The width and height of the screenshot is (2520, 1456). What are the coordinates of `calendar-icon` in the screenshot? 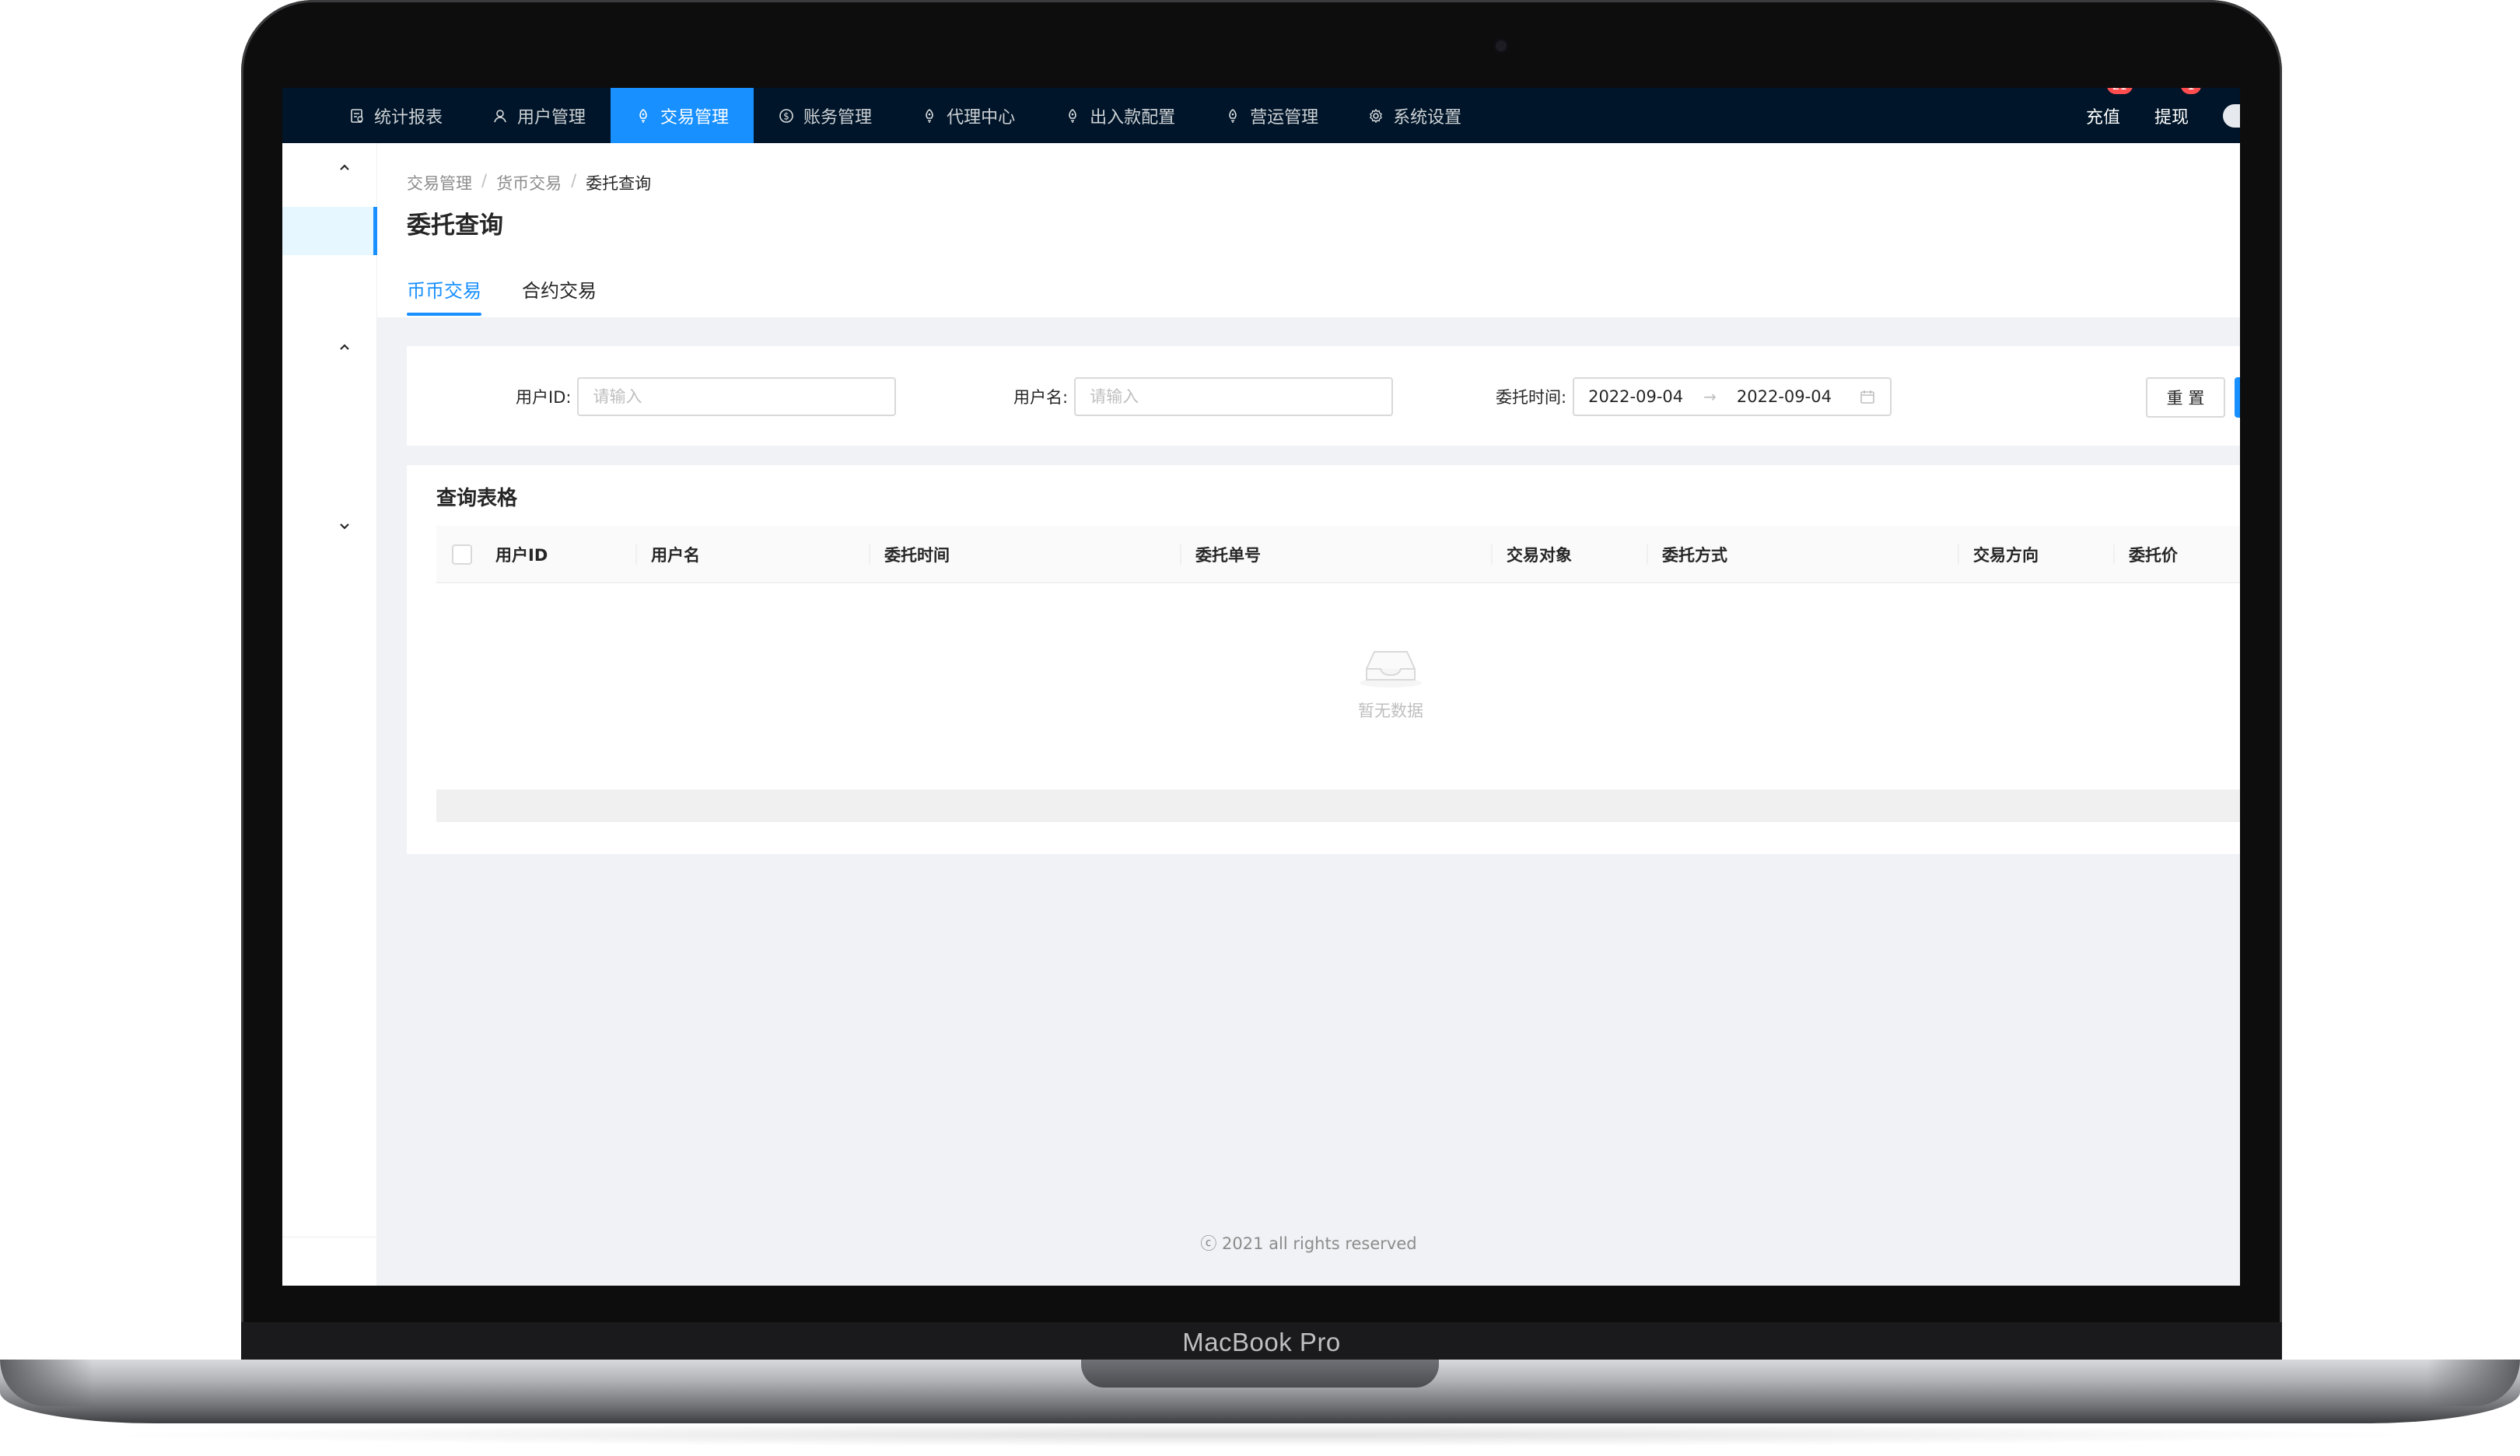 It's located at (1868, 397).